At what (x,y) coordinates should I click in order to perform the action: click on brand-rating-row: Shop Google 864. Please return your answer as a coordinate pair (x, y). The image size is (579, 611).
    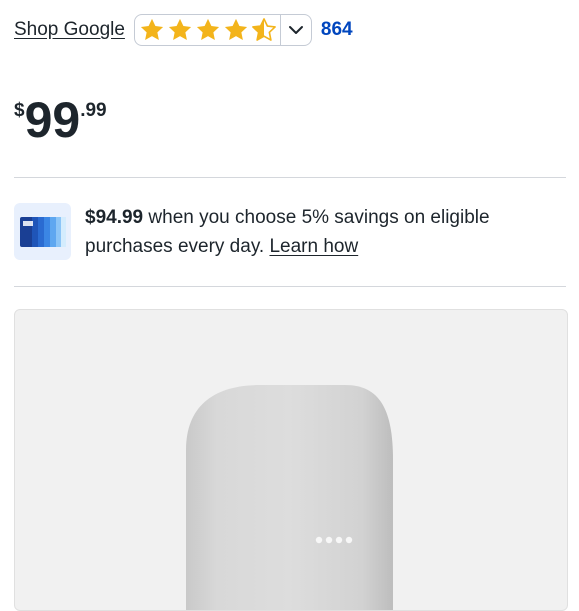
    Looking at the image, I should click on (183, 30).